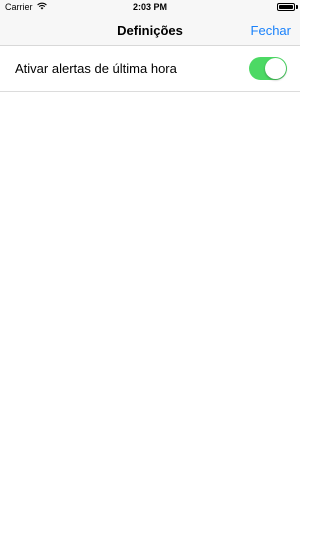 The image size is (320, 533). Describe the element at coordinates (297, 7) in the screenshot. I see `battery-tip` at that location.